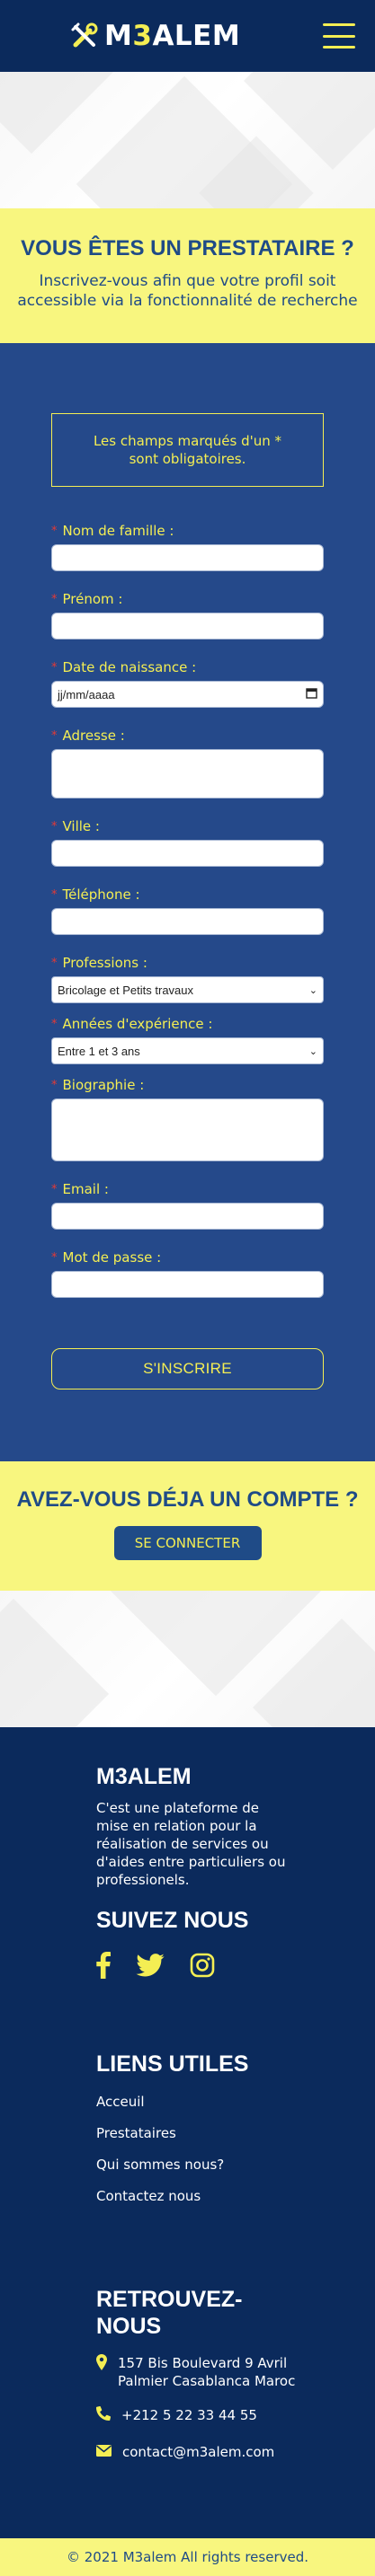  Describe the element at coordinates (137, 1024) in the screenshot. I see `experience-label: Années d'expérience :` at that location.